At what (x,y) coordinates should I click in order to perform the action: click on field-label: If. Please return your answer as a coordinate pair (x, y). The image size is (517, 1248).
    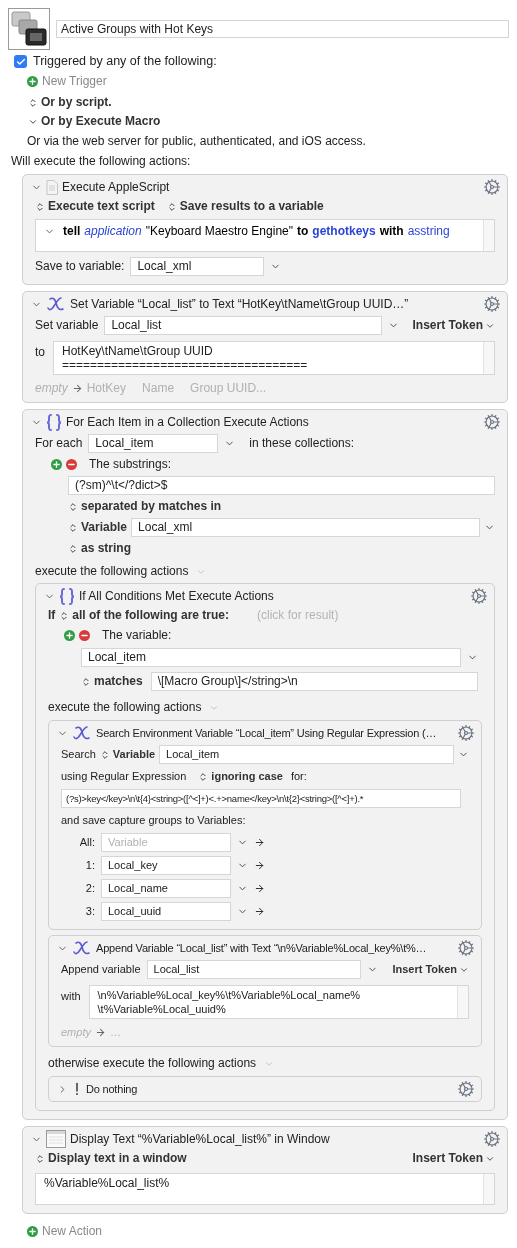
    Looking at the image, I should click on (52, 615).